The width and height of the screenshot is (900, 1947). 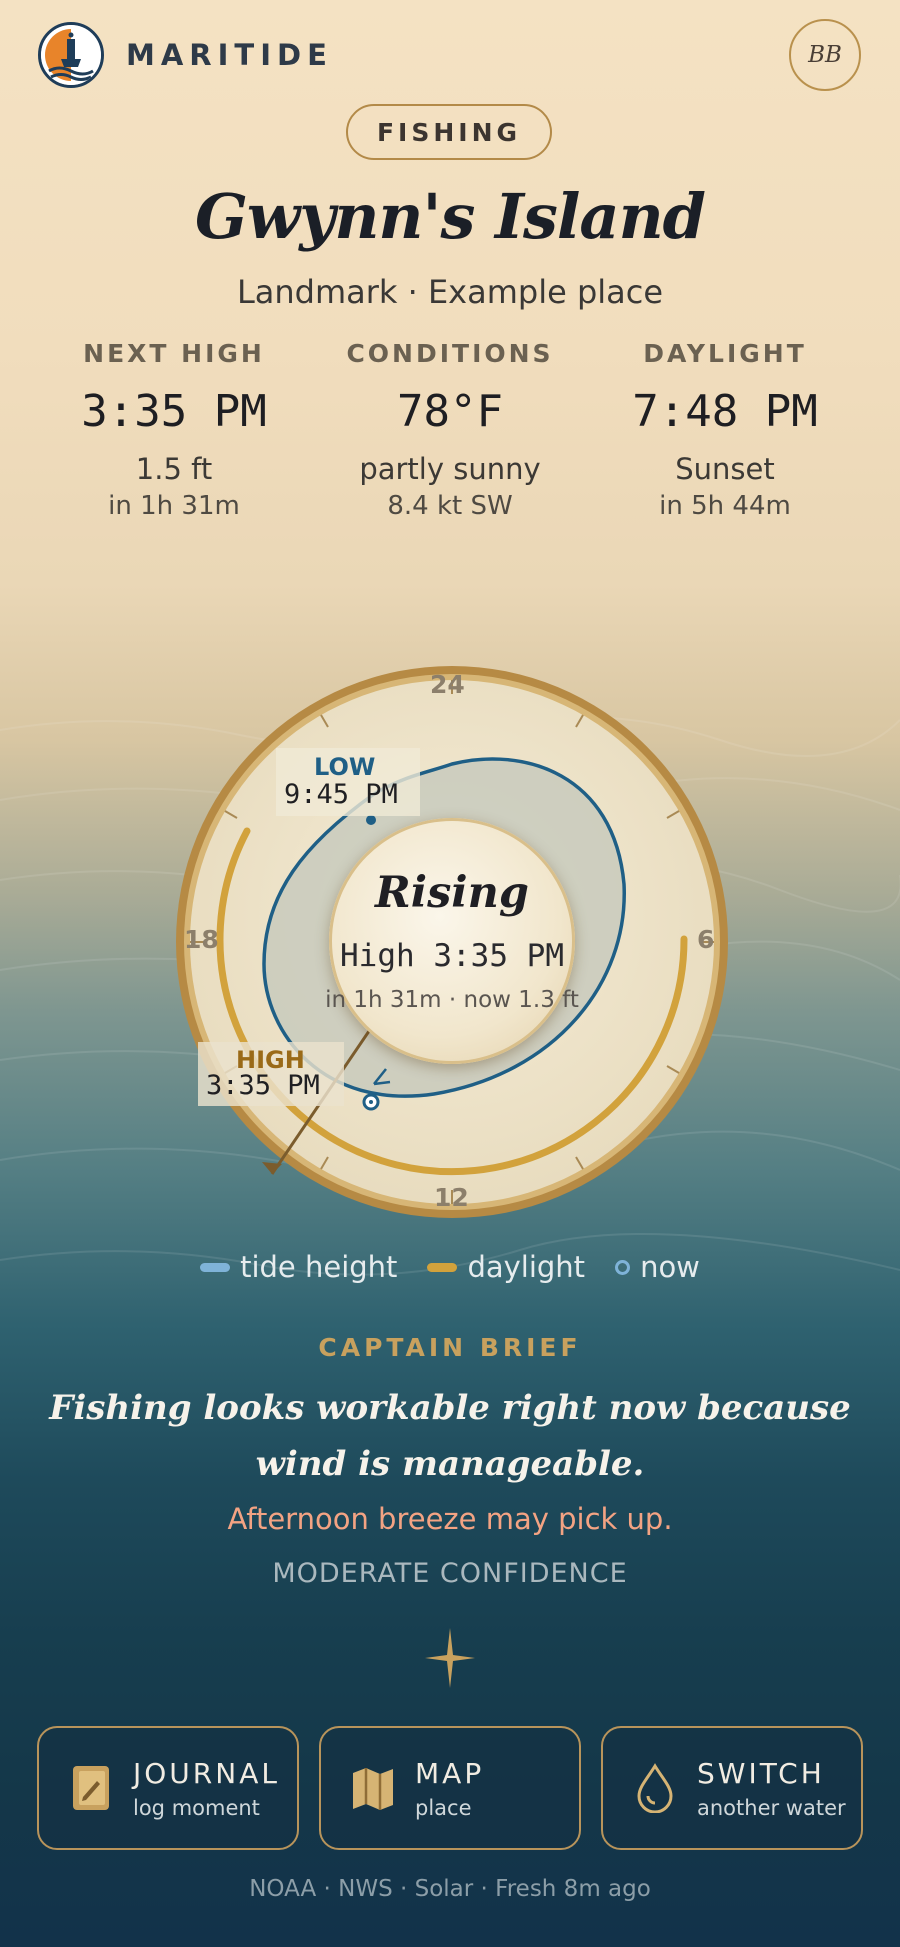 I want to click on dial-legend: tide height daylight now, so click(x=450, y=1267).